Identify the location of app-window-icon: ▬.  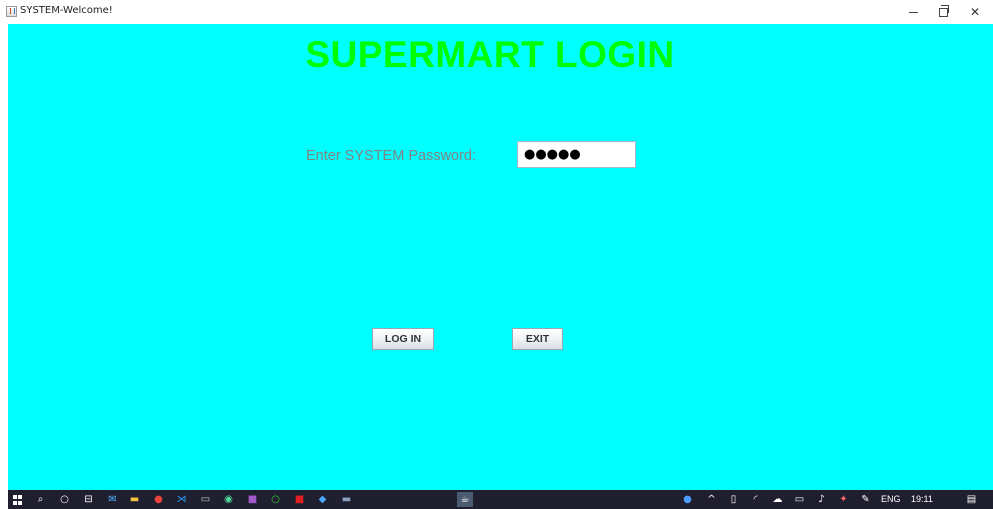
(346, 499).